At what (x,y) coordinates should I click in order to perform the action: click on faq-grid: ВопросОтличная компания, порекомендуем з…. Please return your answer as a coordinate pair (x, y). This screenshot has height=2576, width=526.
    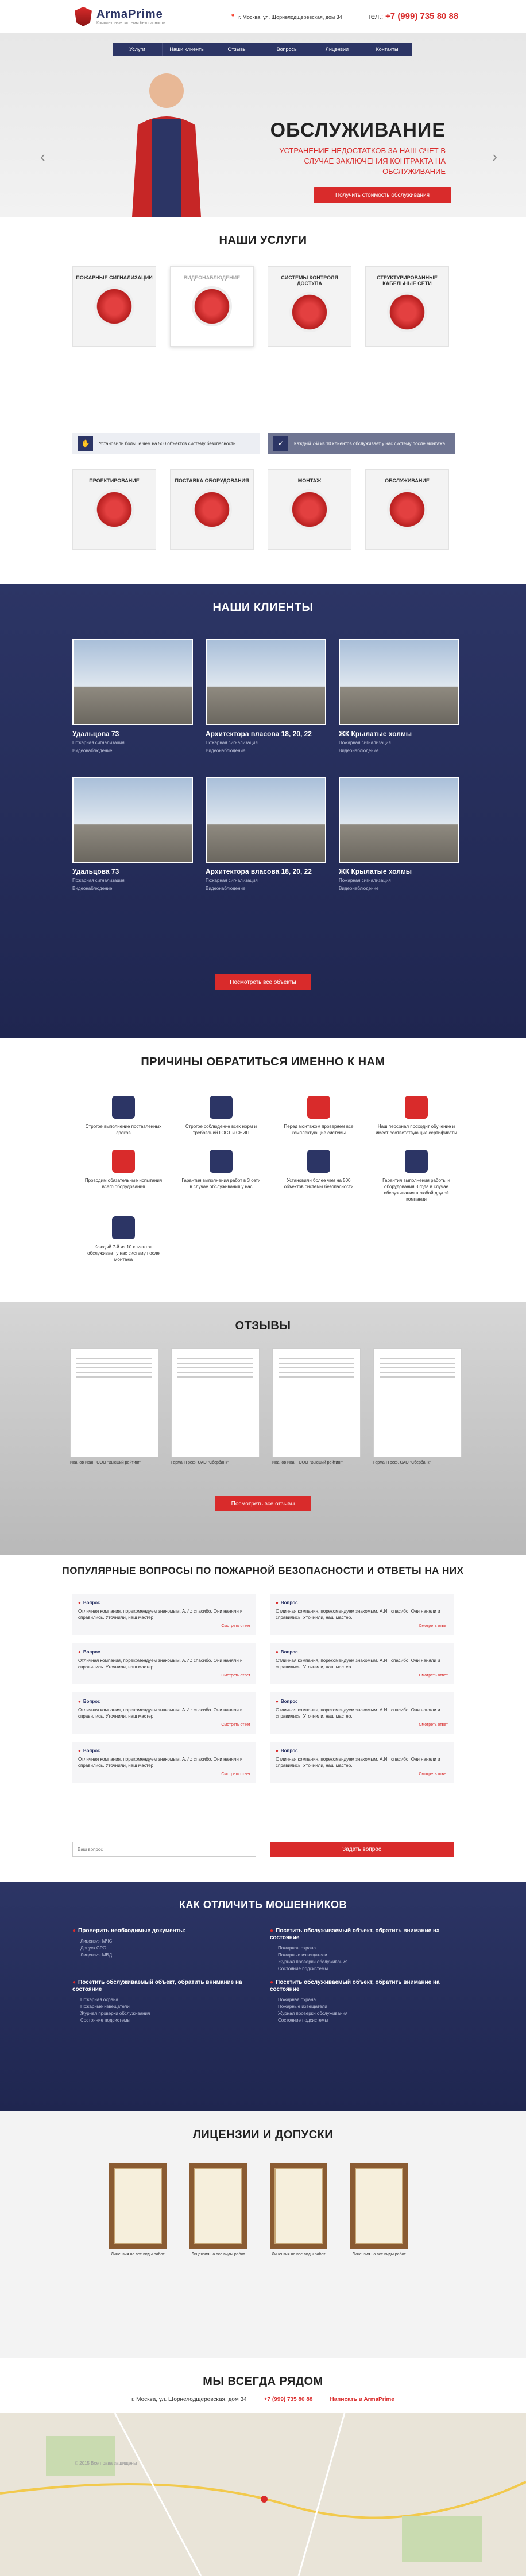
    Looking at the image, I should click on (263, 1688).